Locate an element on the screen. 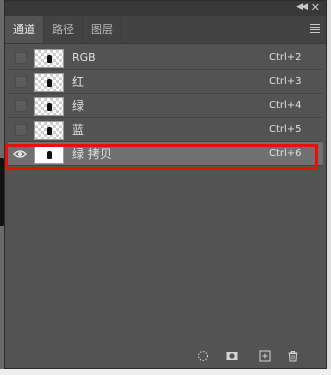 The image size is (331, 375). channel-name: RGB is located at coordinates (84, 57).